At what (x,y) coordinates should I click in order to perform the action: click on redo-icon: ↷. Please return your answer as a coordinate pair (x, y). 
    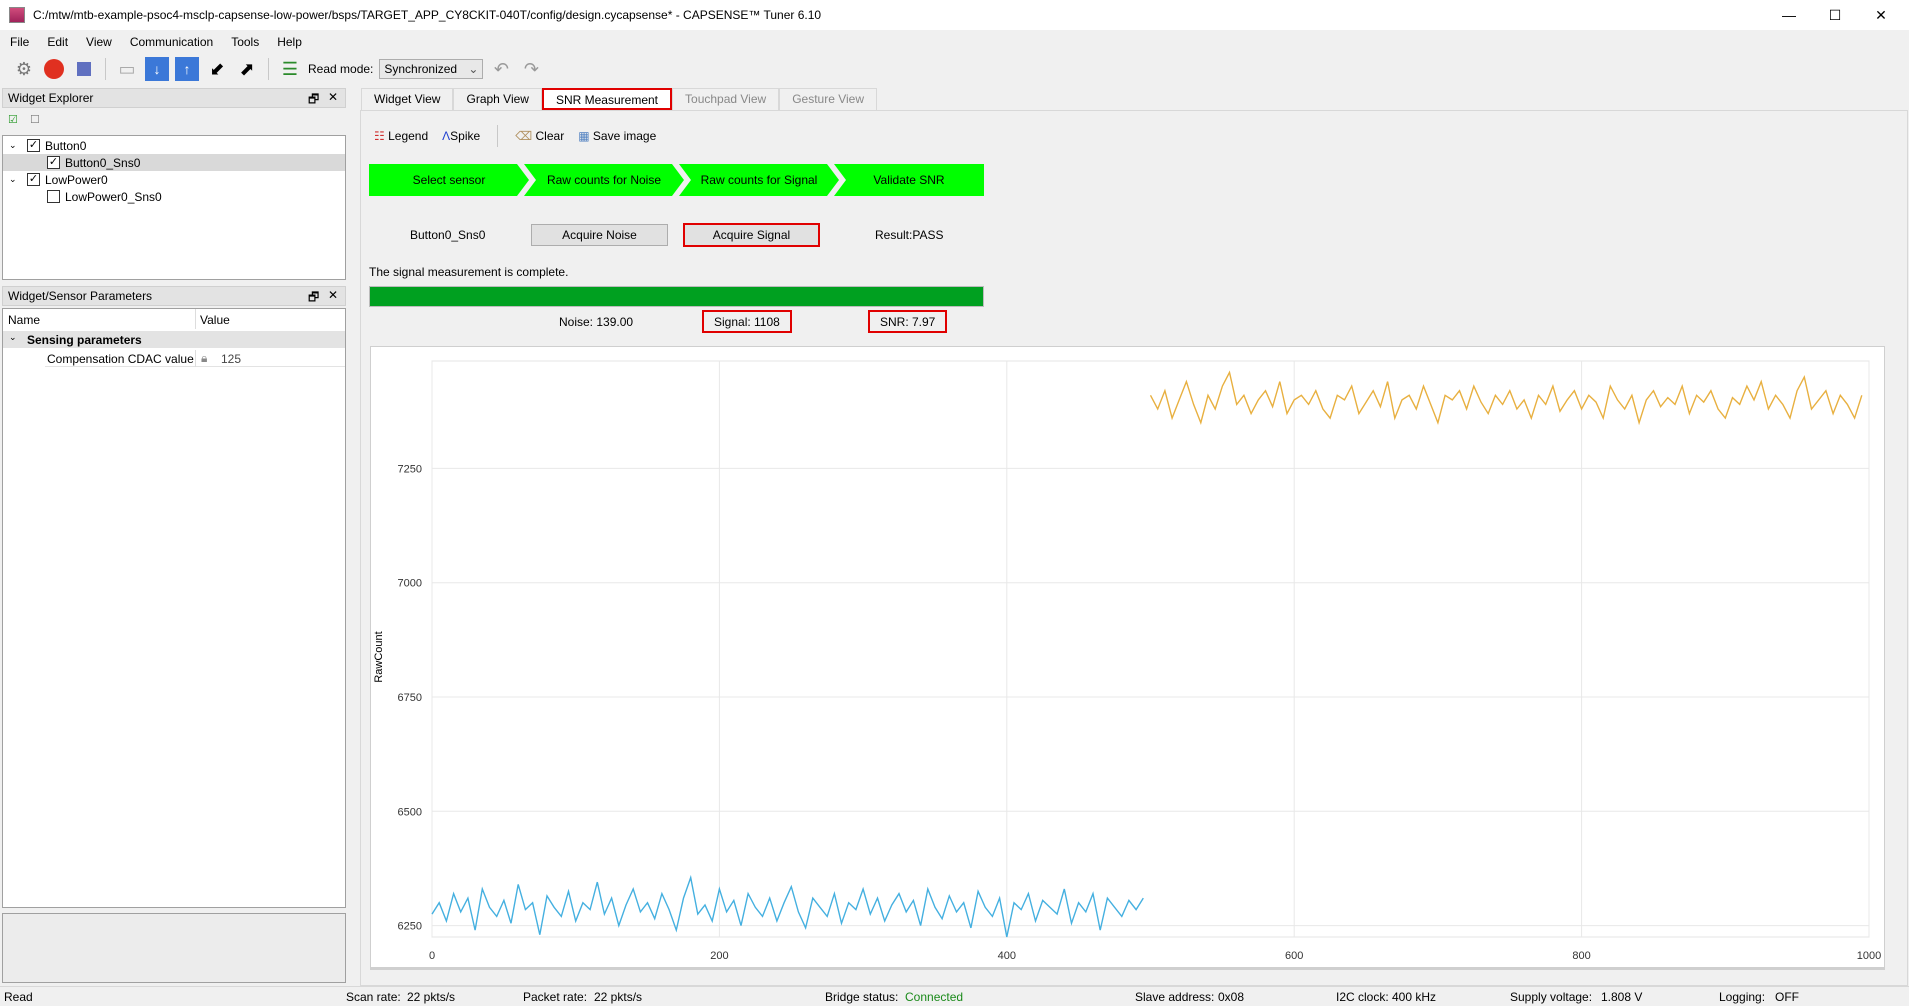
    Looking at the image, I should click on (531, 69).